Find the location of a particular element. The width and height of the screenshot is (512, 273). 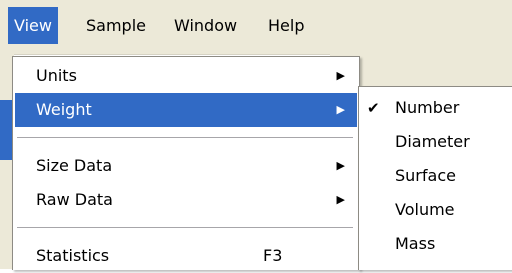

menu-item-label: Statistics is located at coordinates (73, 255).